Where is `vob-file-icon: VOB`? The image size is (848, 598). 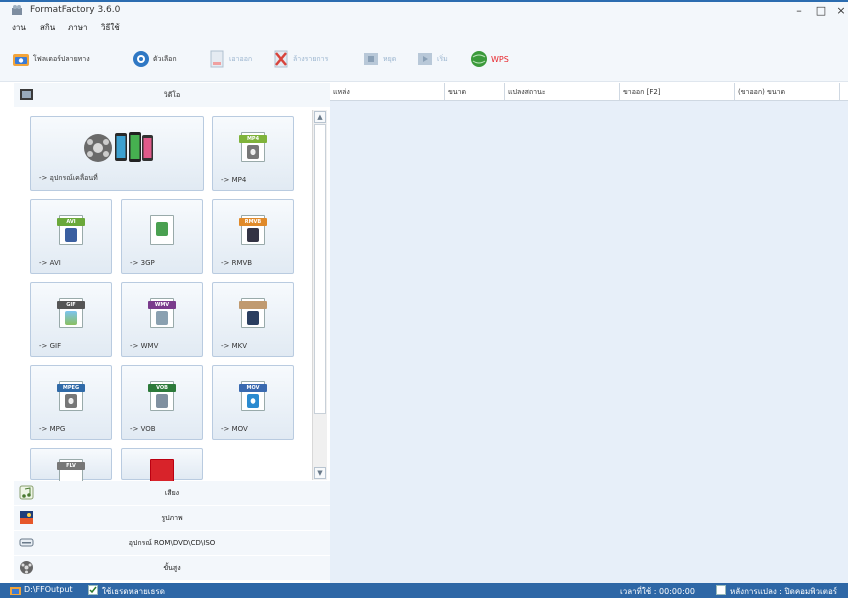
vob-file-icon: VOB is located at coordinates (162, 396).